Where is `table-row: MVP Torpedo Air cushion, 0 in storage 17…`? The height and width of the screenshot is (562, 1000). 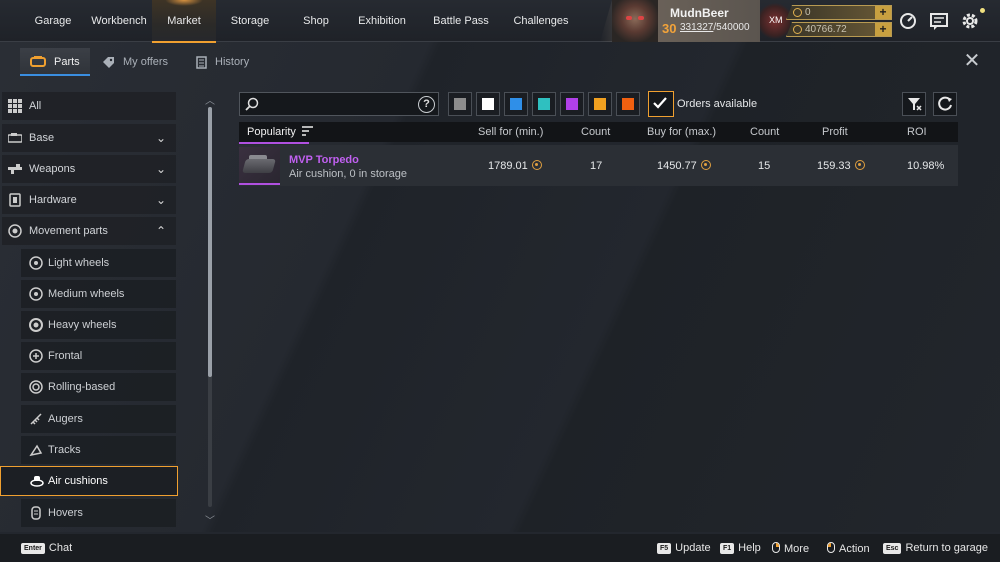 table-row: MVP Torpedo Air cushion, 0 in storage 17… is located at coordinates (598, 165).